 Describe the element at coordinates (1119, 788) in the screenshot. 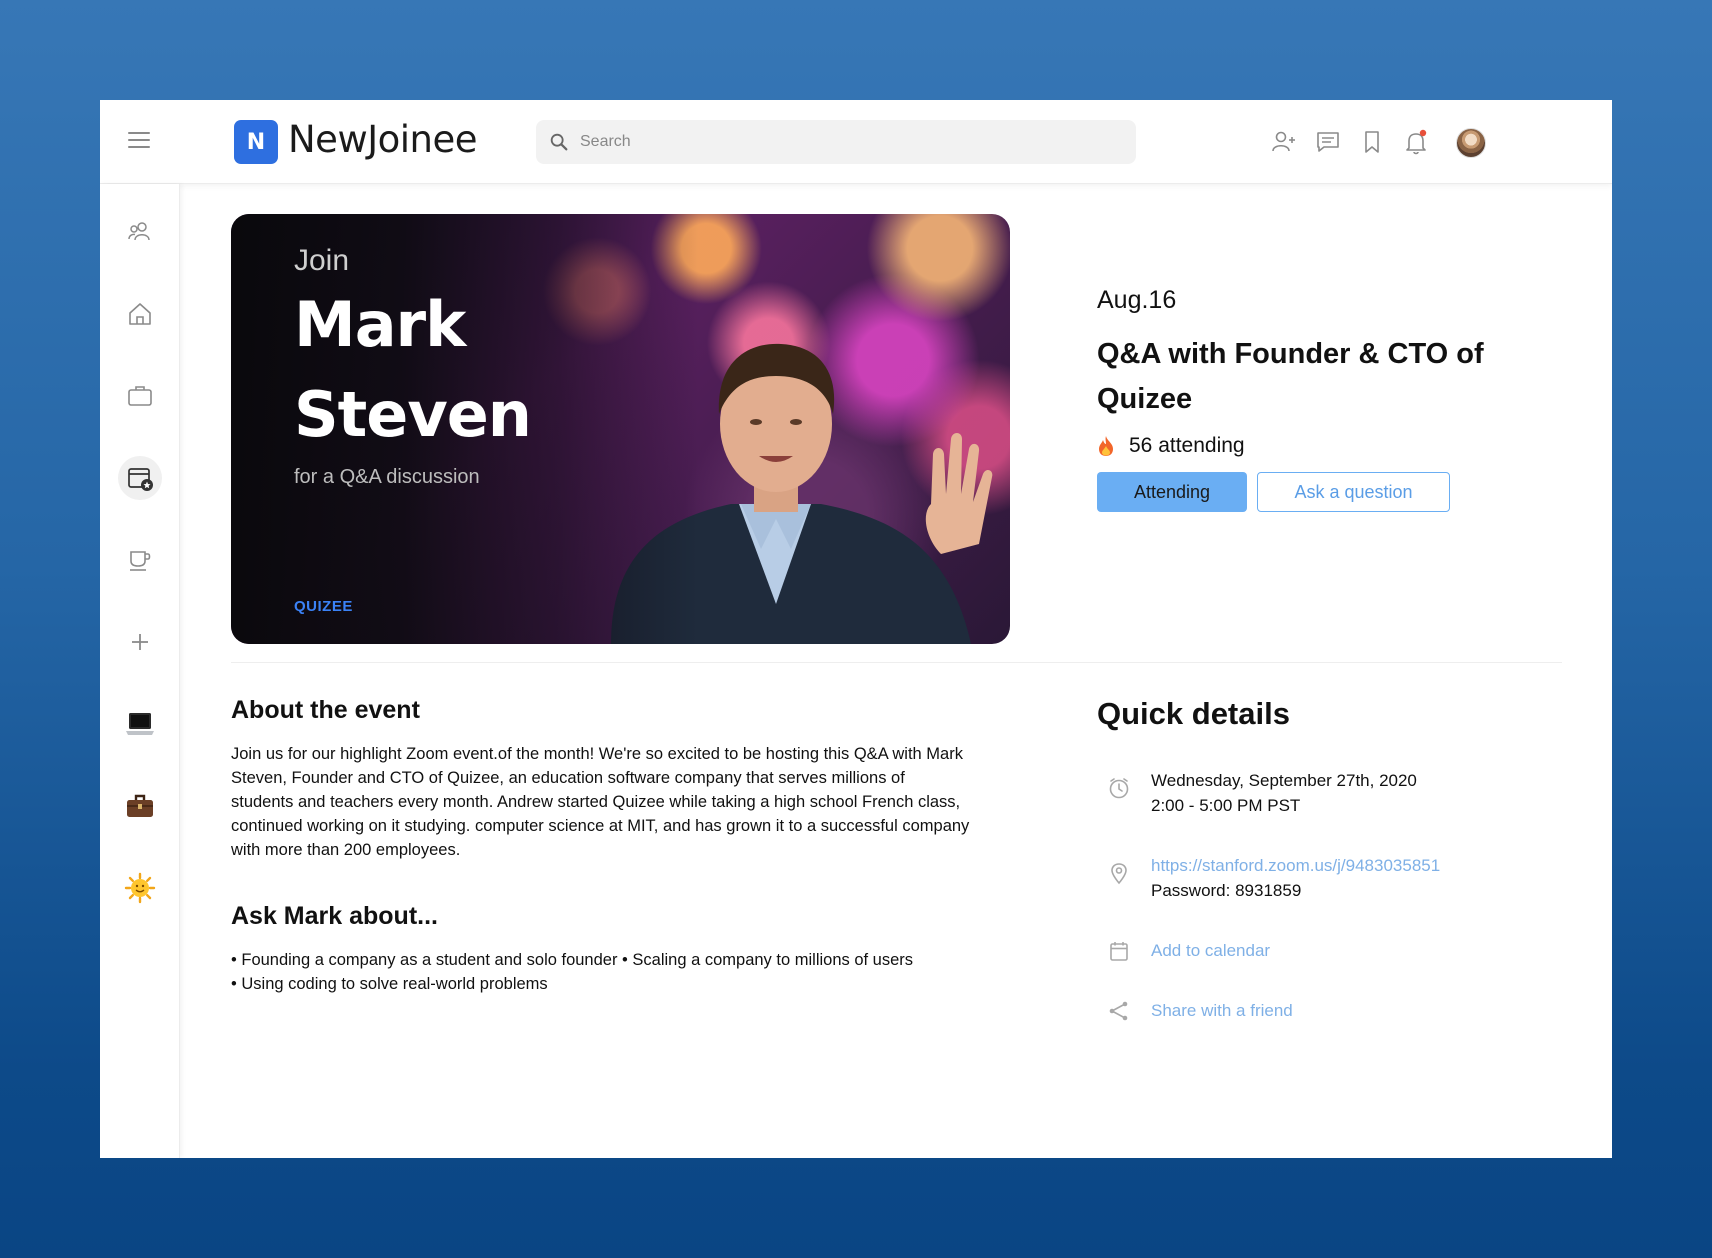

I see `clock-icon` at that location.